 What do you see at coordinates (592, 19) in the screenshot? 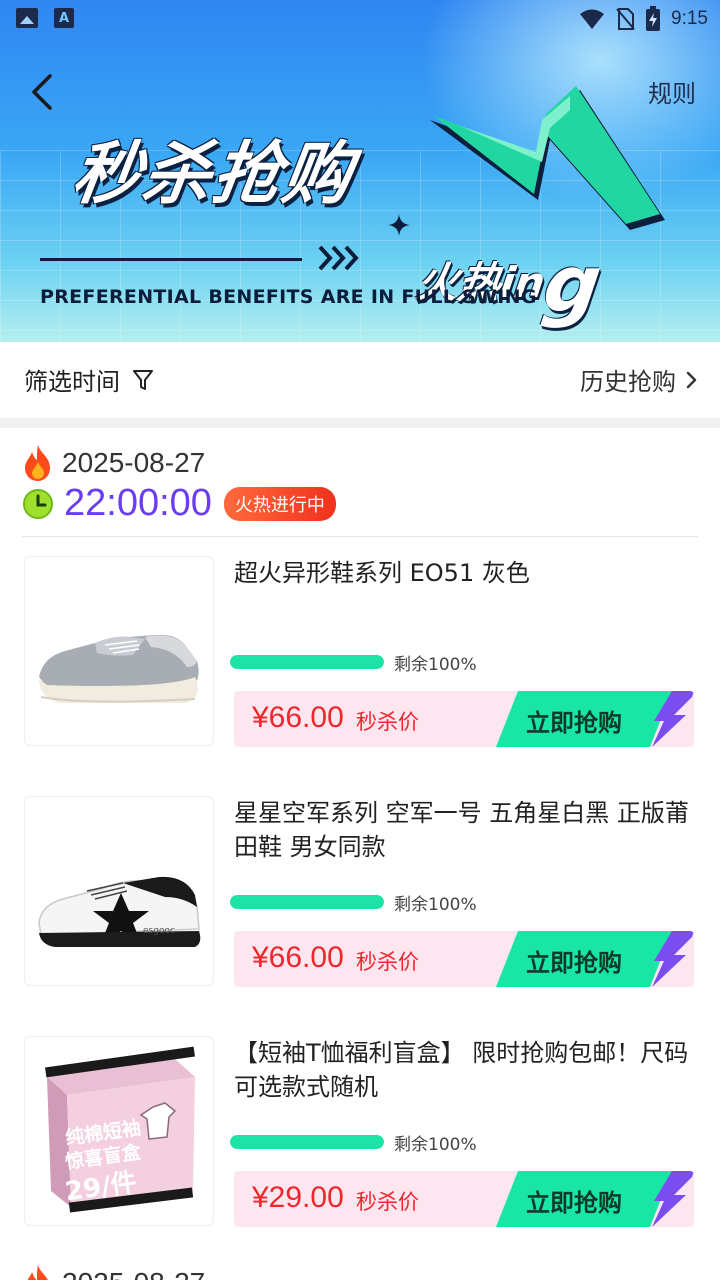
I see `wifi-icon` at bounding box center [592, 19].